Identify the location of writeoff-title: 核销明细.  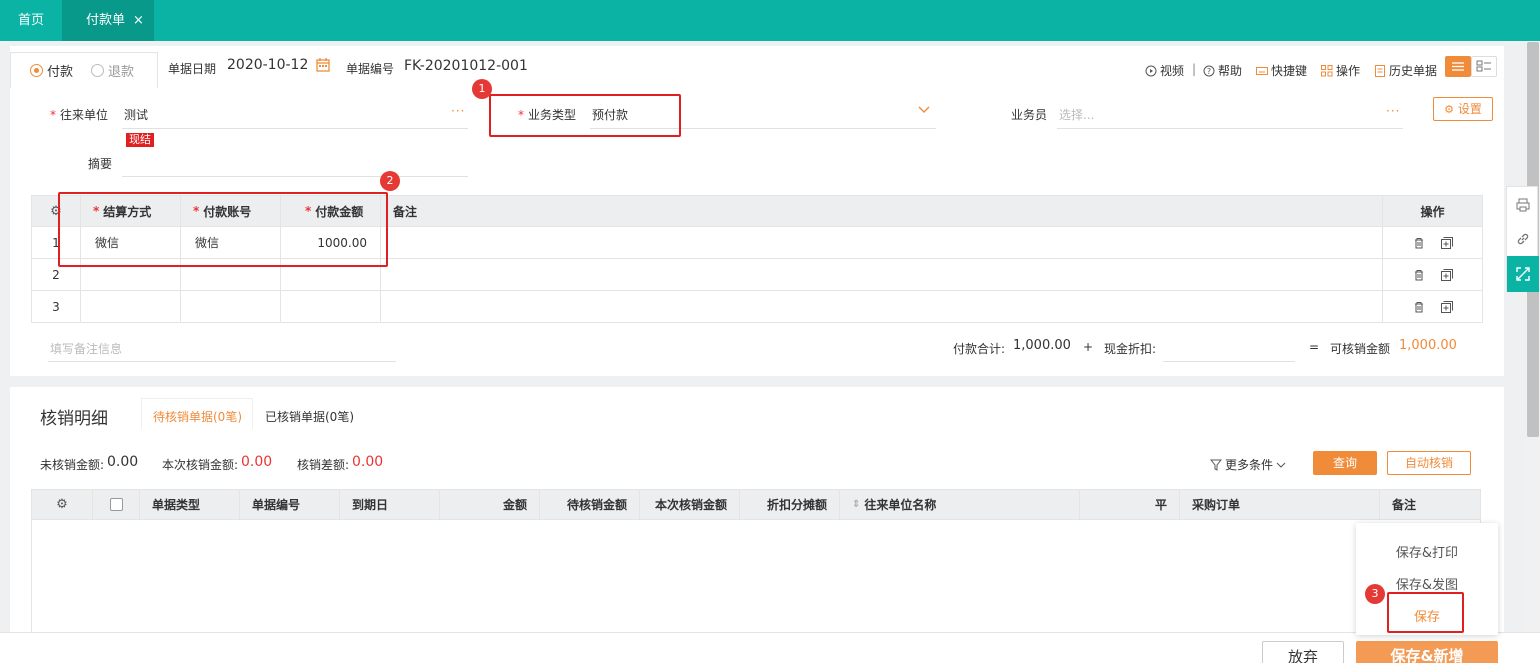
(74, 419).